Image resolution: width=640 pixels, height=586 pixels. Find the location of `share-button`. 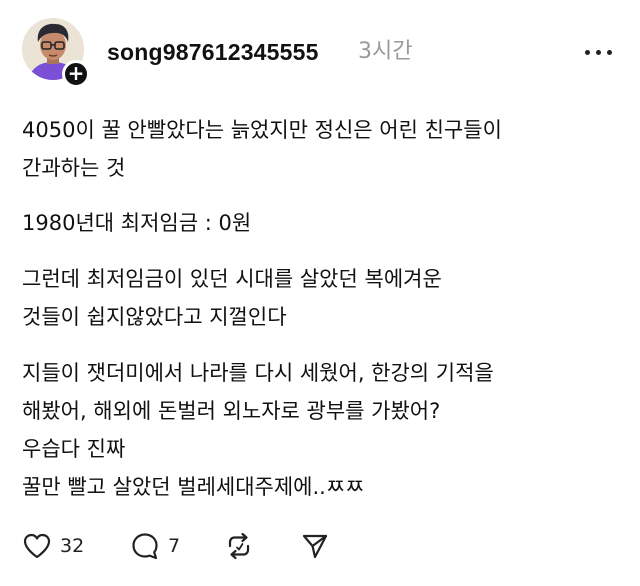

share-button is located at coordinates (316, 546).